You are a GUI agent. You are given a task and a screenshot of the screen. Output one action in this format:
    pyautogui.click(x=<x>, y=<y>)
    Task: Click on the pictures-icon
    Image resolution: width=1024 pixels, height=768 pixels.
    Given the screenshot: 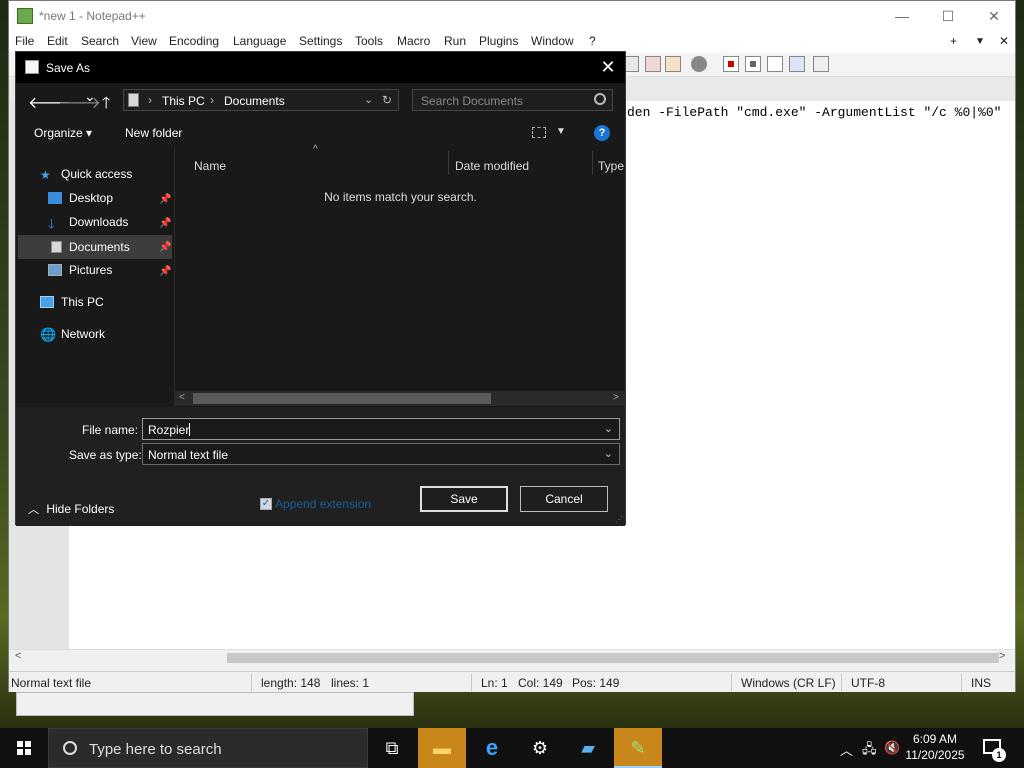 What is the action you would take?
    pyautogui.click(x=55, y=270)
    